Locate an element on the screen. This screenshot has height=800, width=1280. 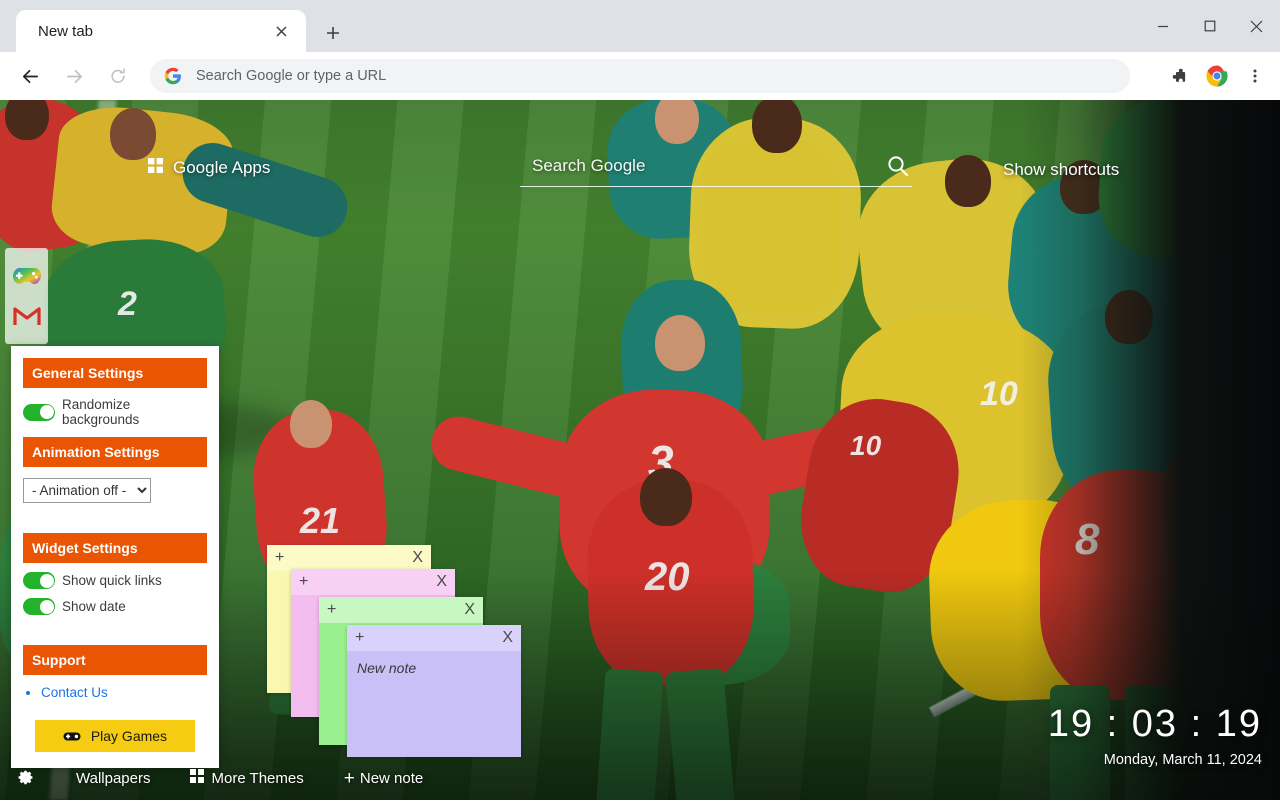
animation-select: - Animation off - is located at coordinates (87, 490).